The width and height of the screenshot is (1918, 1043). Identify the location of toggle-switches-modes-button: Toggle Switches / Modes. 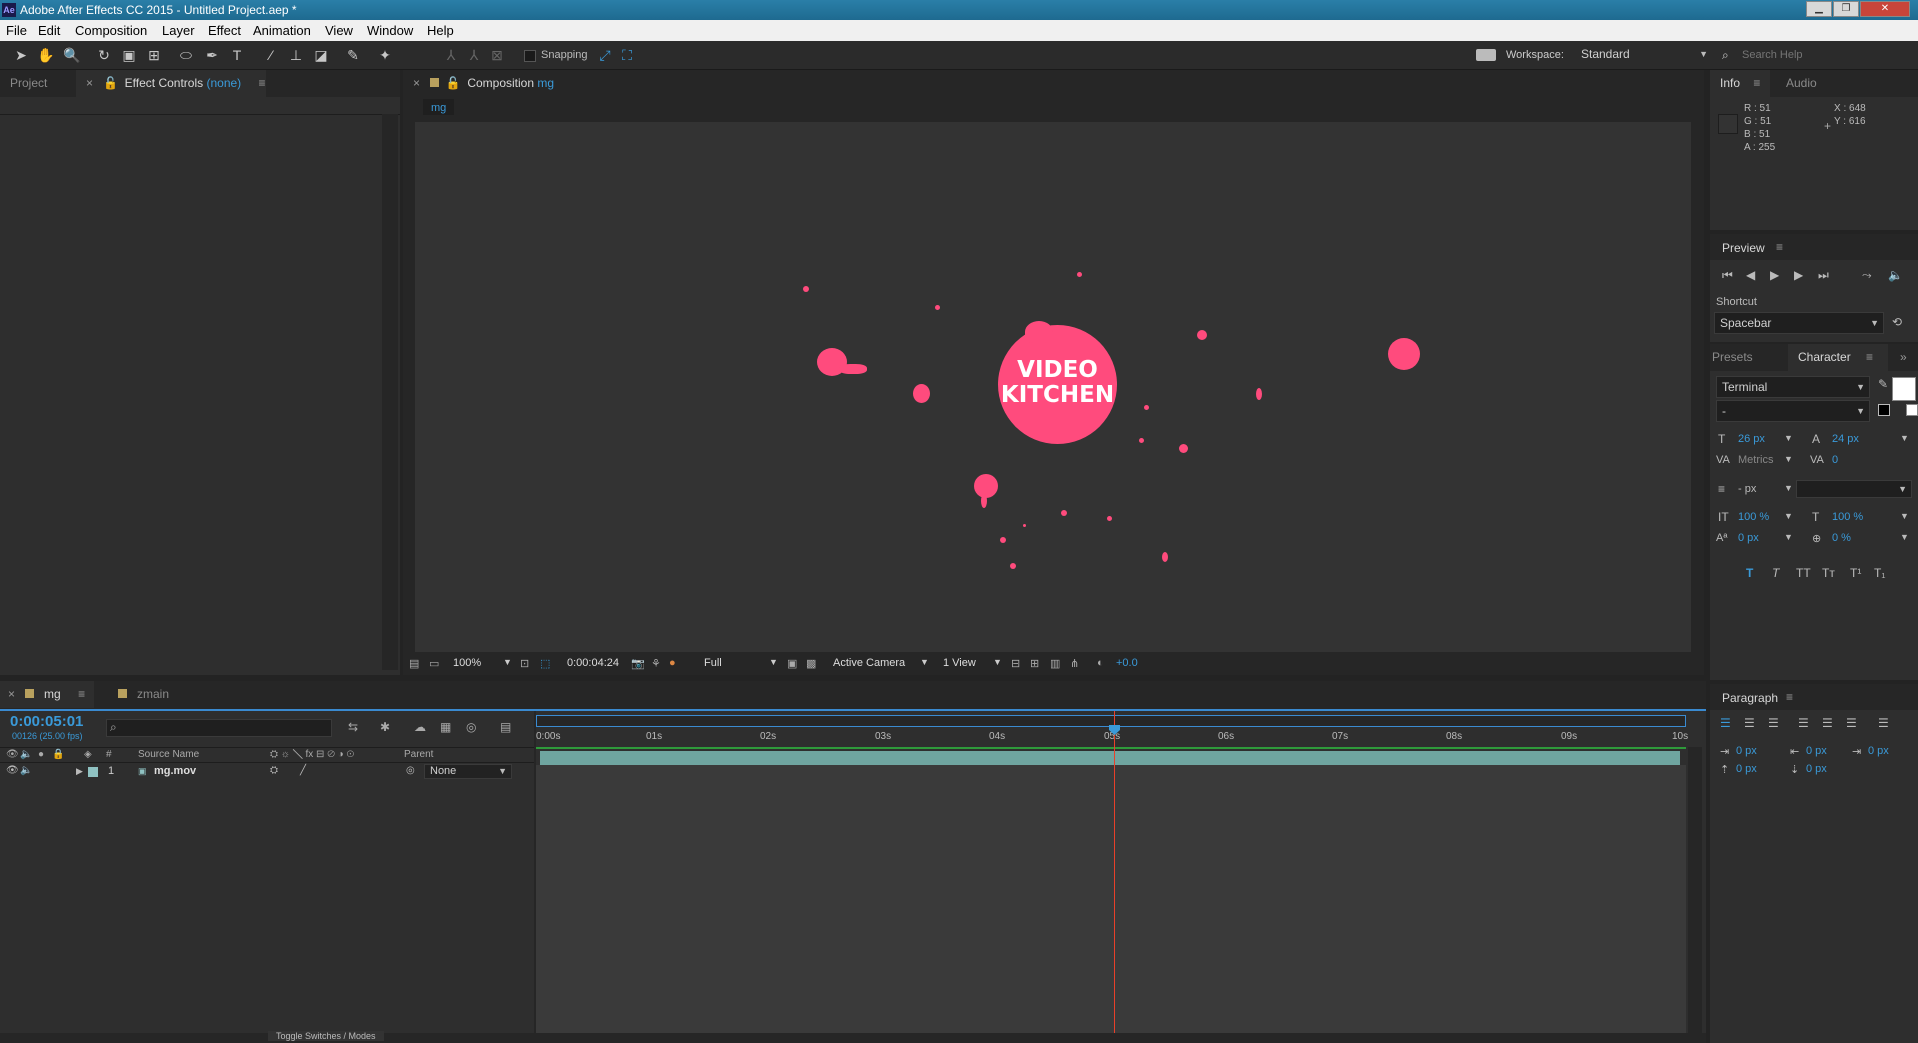
(326, 1036).